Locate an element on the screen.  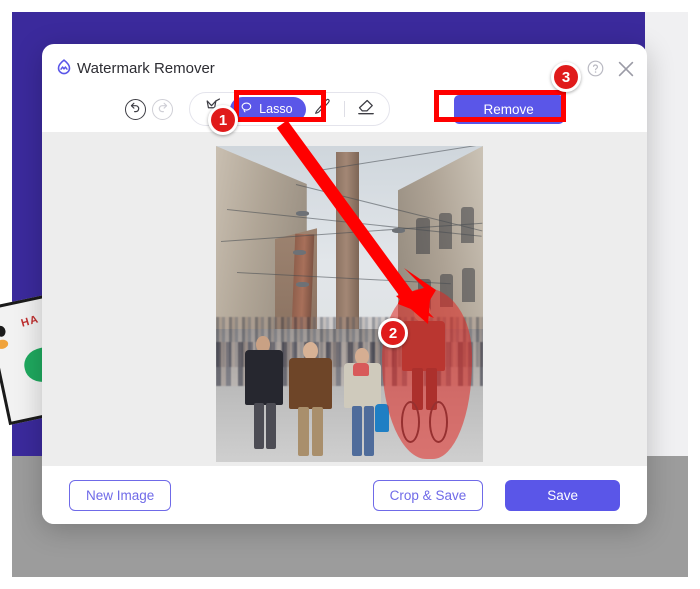
photo-person-left is located at coordinates (265, 392).